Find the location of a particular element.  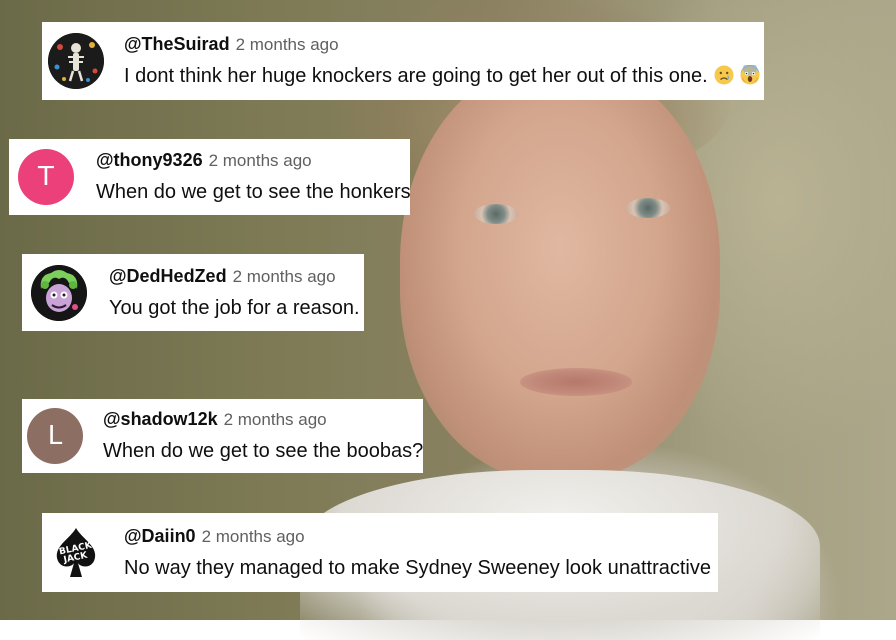

avatar: L is located at coordinates (55, 436).